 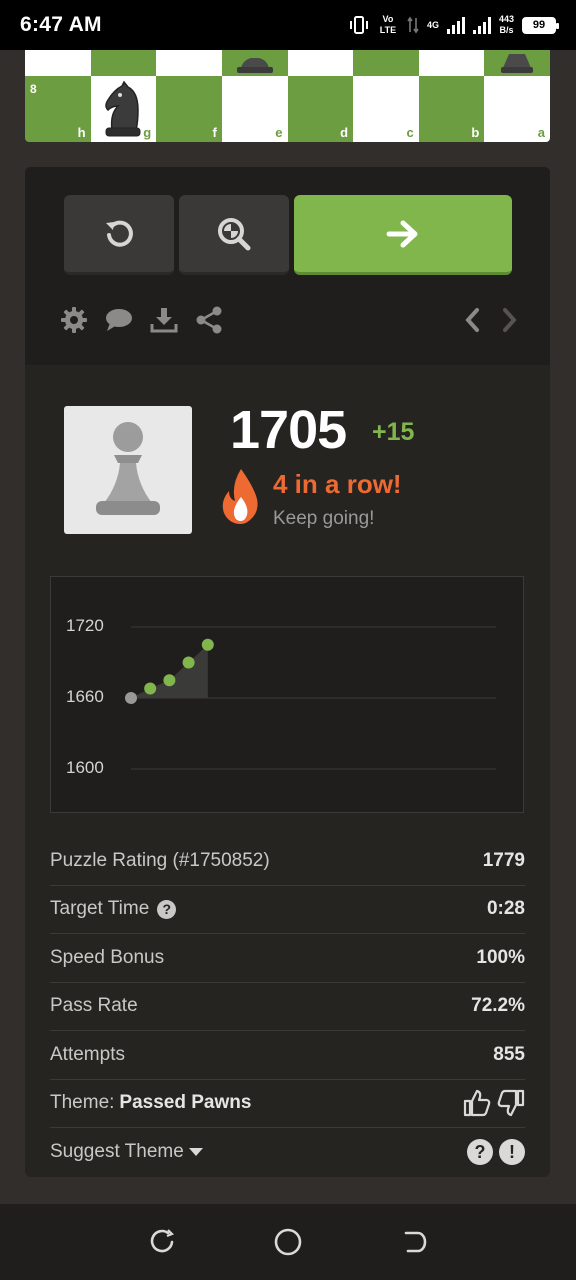 What do you see at coordinates (240, 496) in the screenshot?
I see `flame-icon` at bounding box center [240, 496].